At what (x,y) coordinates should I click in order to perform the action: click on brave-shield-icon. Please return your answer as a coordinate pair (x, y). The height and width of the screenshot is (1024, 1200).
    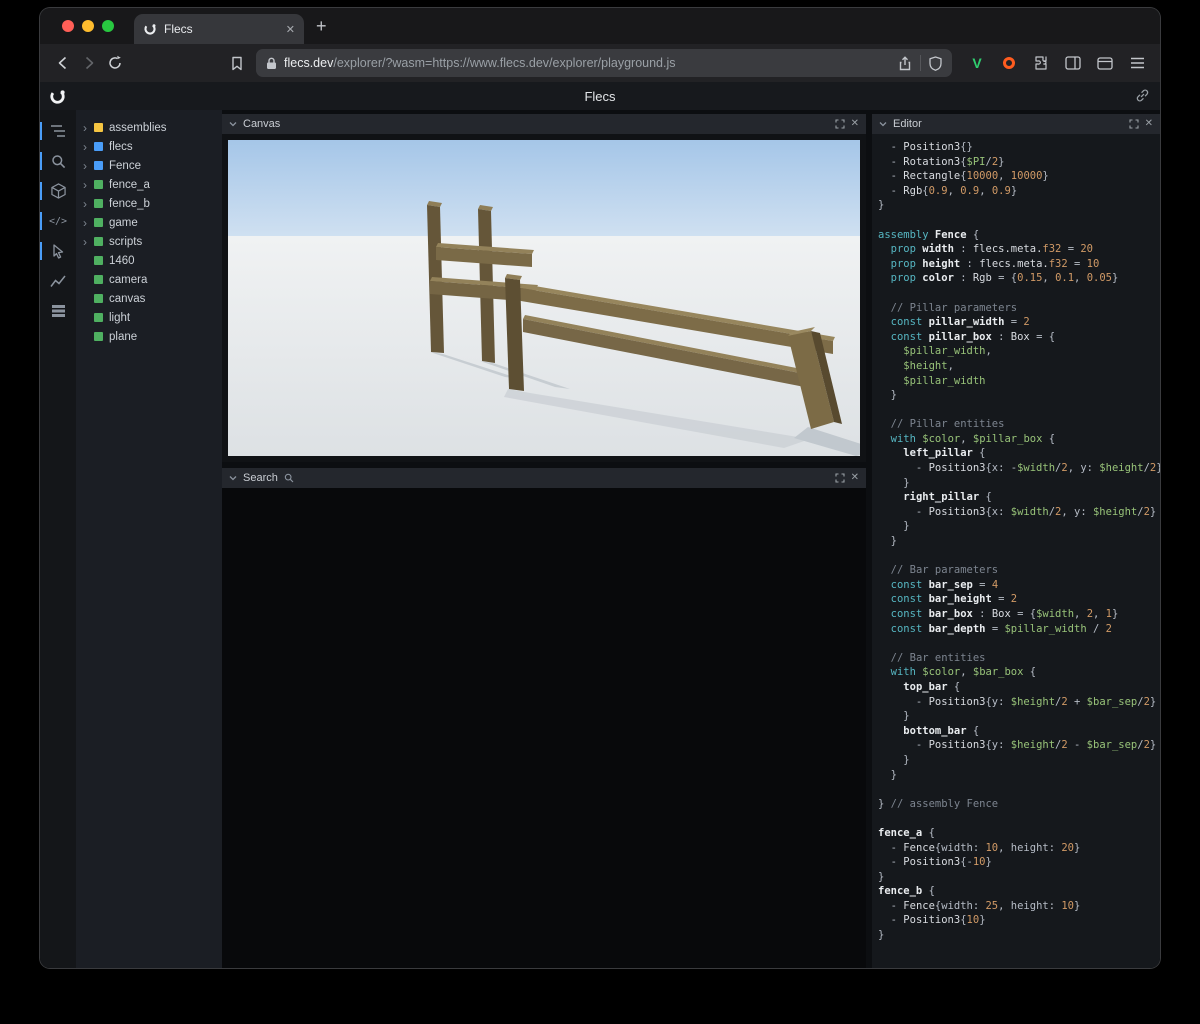
    Looking at the image, I should click on (935, 63).